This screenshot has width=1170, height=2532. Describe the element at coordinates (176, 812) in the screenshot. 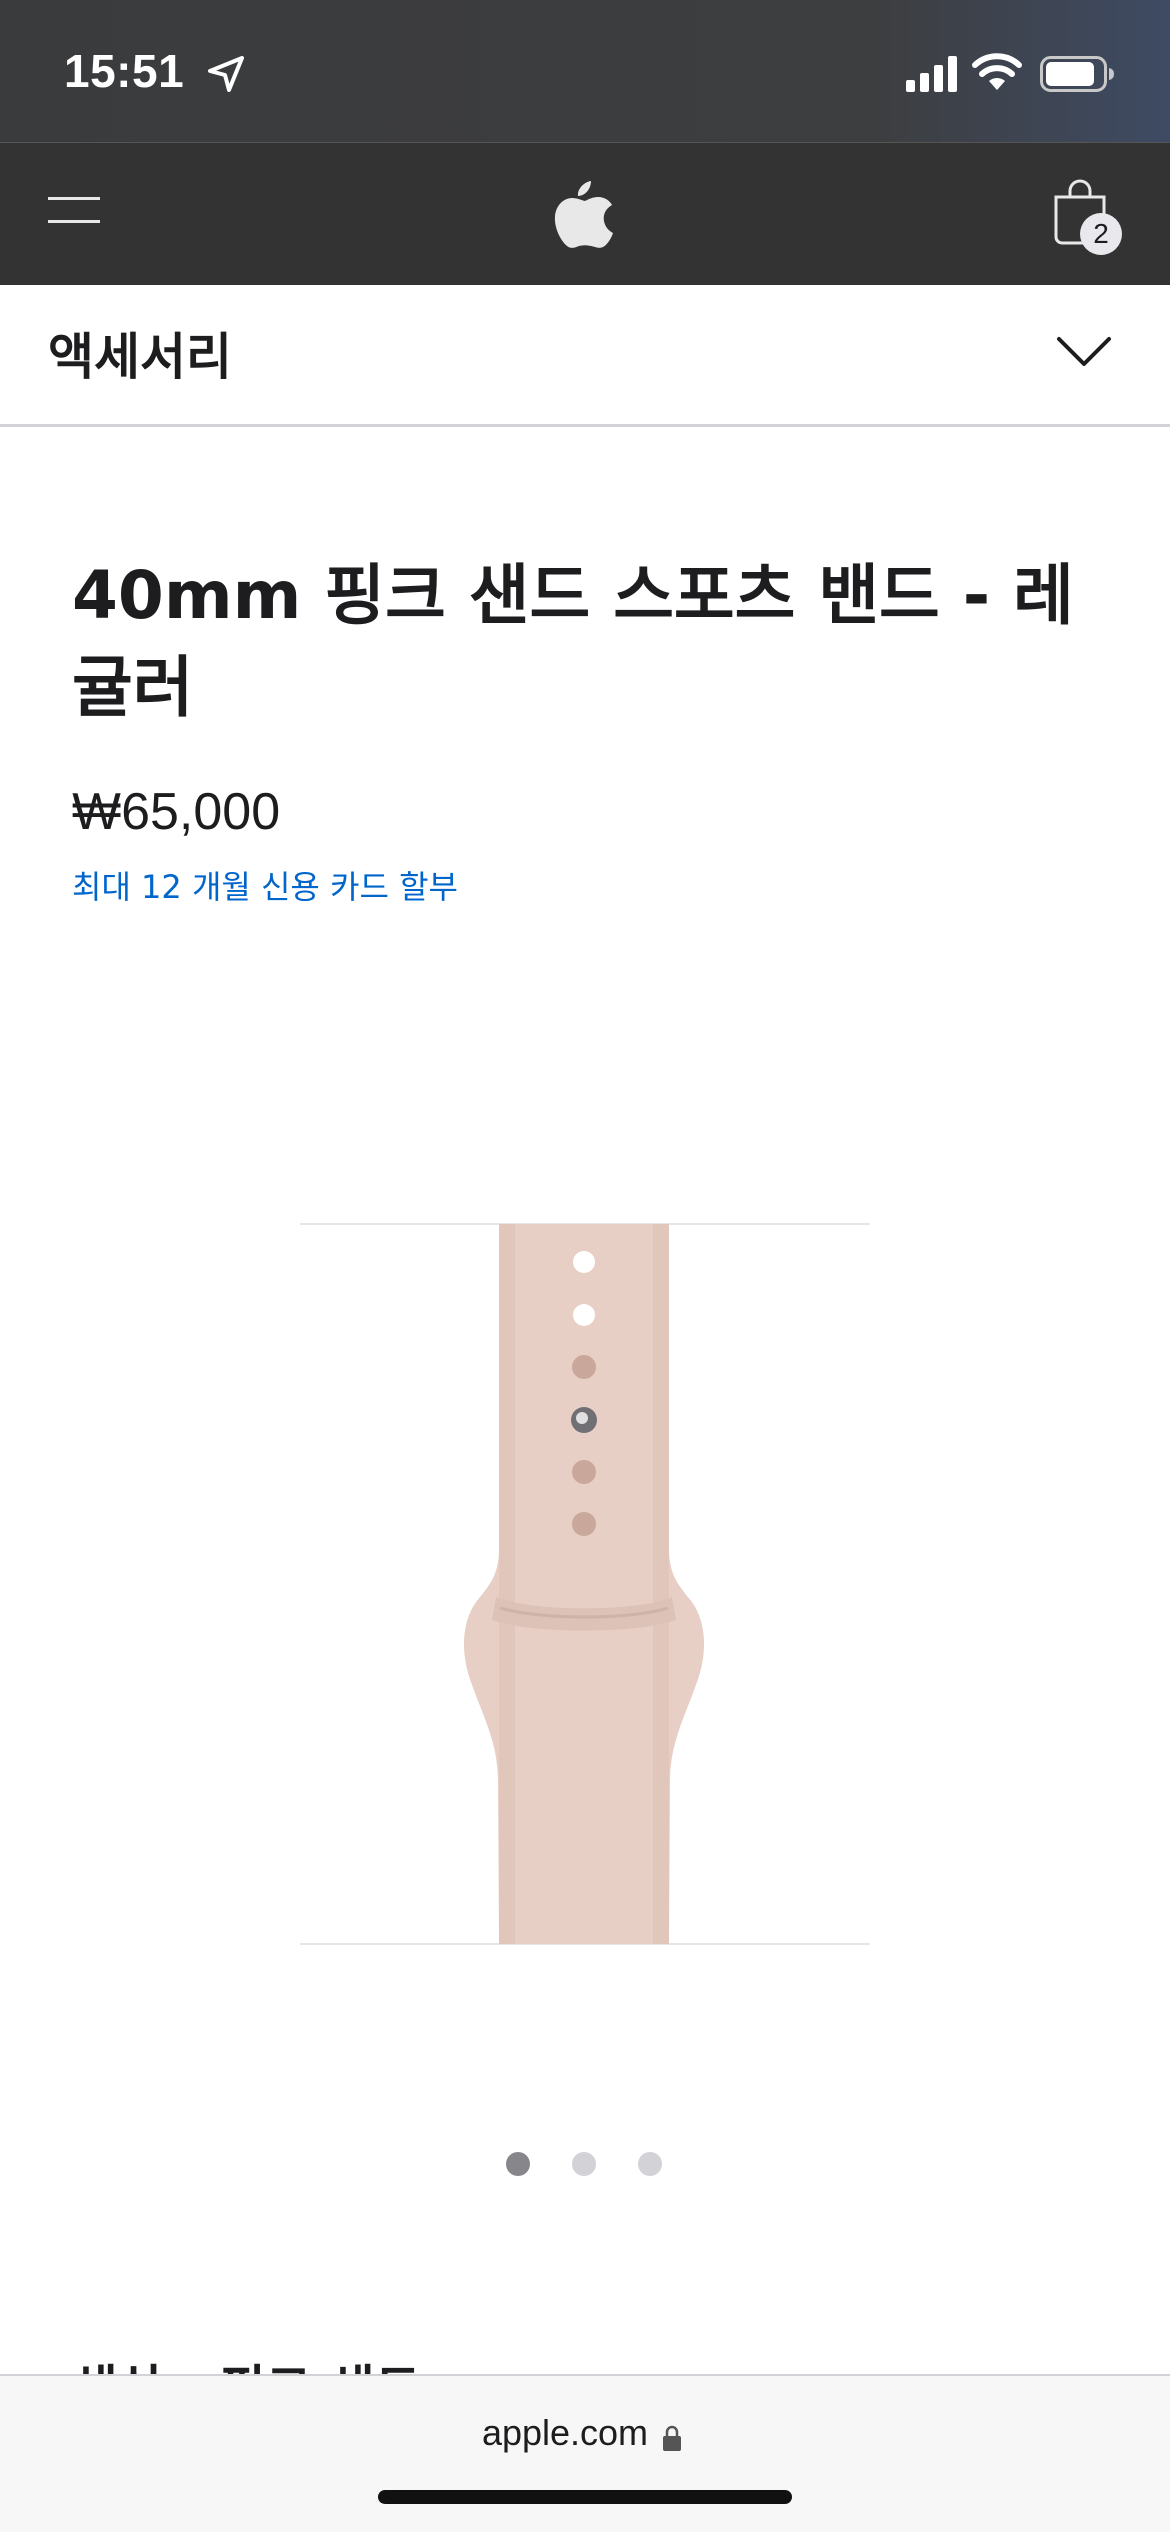

I see `product-price: ₩65,000` at that location.